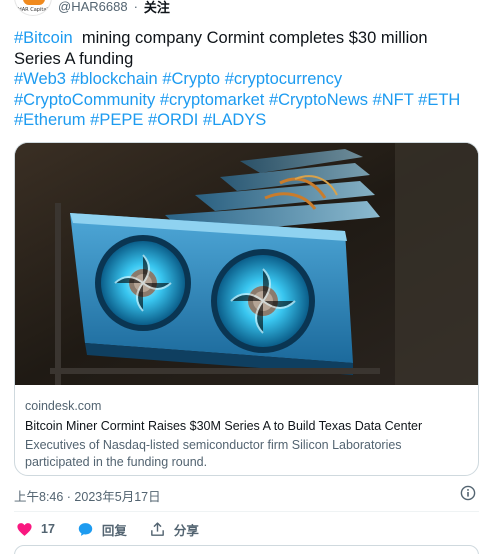 This screenshot has width=487, height=554. I want to click on next-item-box, so click(246, 549).